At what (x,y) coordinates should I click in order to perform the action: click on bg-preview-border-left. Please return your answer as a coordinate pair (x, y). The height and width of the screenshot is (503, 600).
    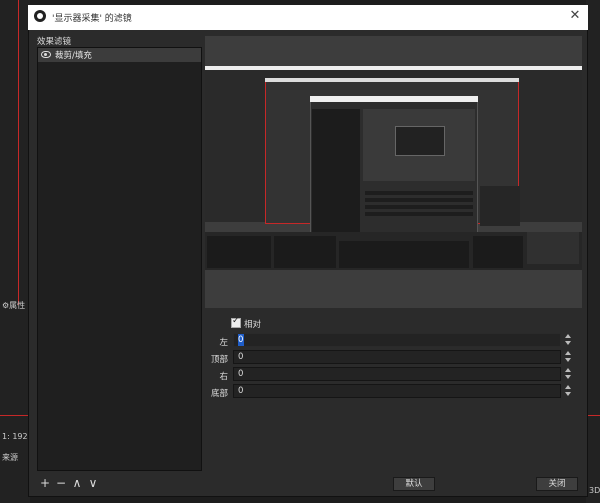
    Looking at the image, I should click on (18, 152).